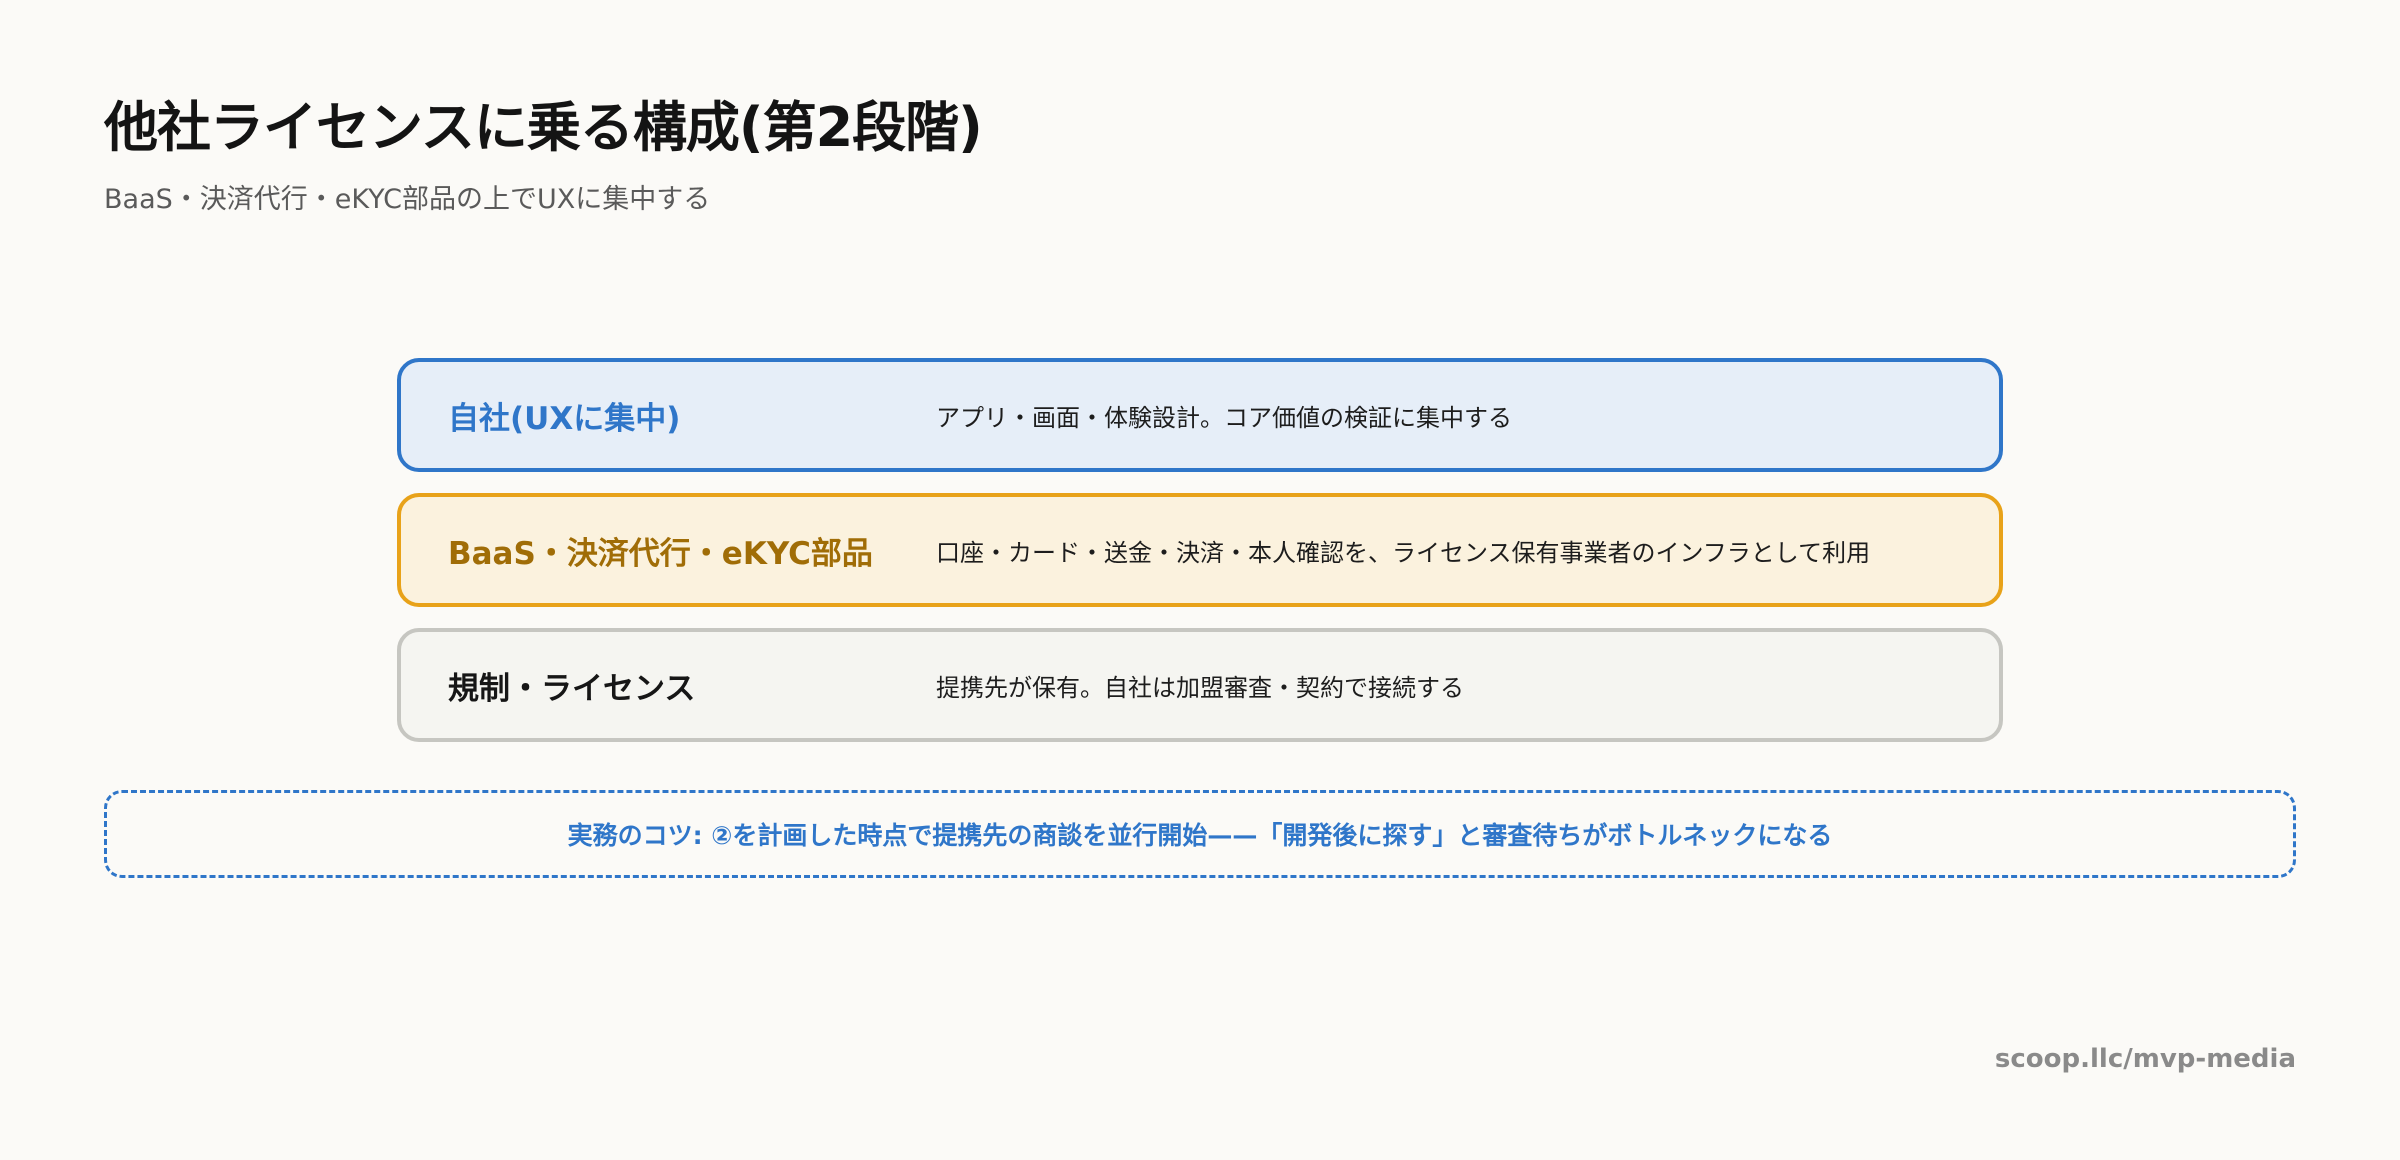 Image resolution: width=2400 pixels, height=1160 pixels. What do you see at coordinates (660, 553) in the screenshot?
I see `layer-baas-components-name: BaaS・決済代行・eKYC部品` at bounding box center [660, 553].